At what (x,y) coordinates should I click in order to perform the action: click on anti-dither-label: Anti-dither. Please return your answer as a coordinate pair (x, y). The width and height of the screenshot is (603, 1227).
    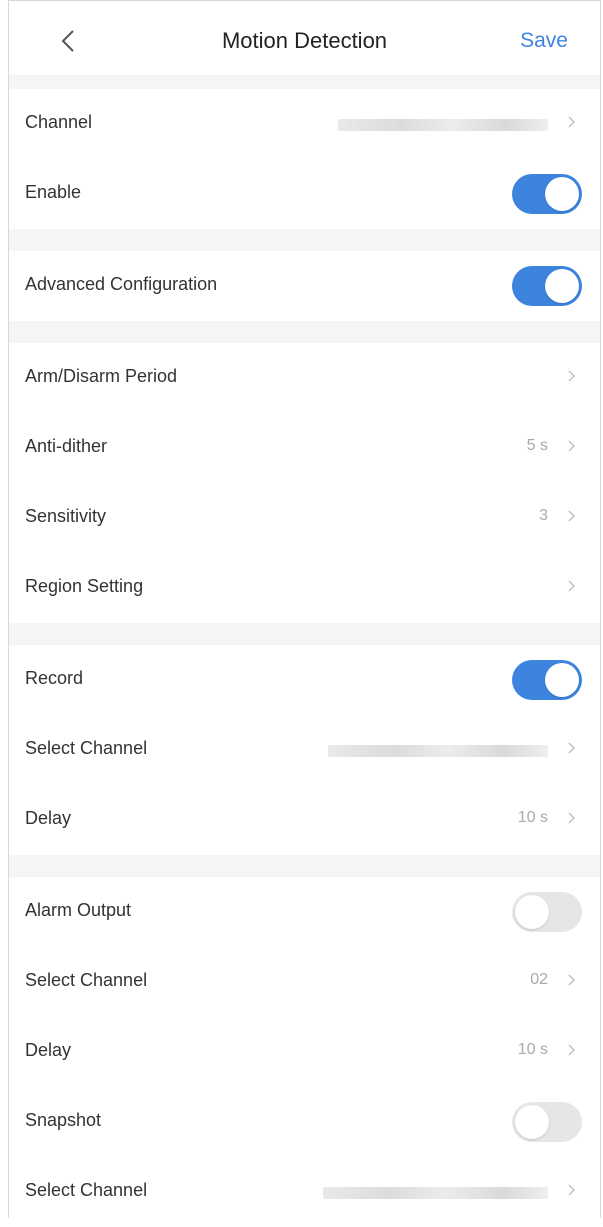
    Looking at the image, I should click on (66, 446).